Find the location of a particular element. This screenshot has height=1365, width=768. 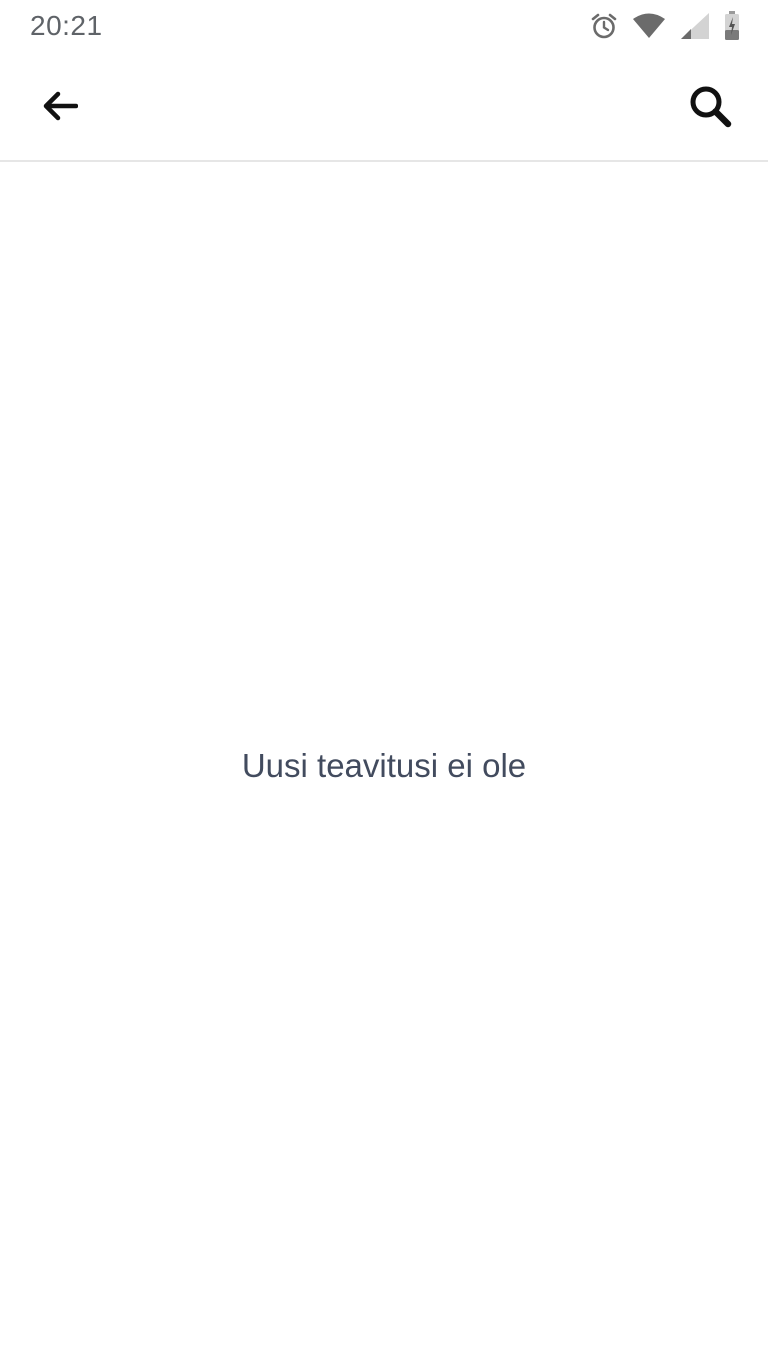

arrow-left-icon is located at coordinates (60, 106).